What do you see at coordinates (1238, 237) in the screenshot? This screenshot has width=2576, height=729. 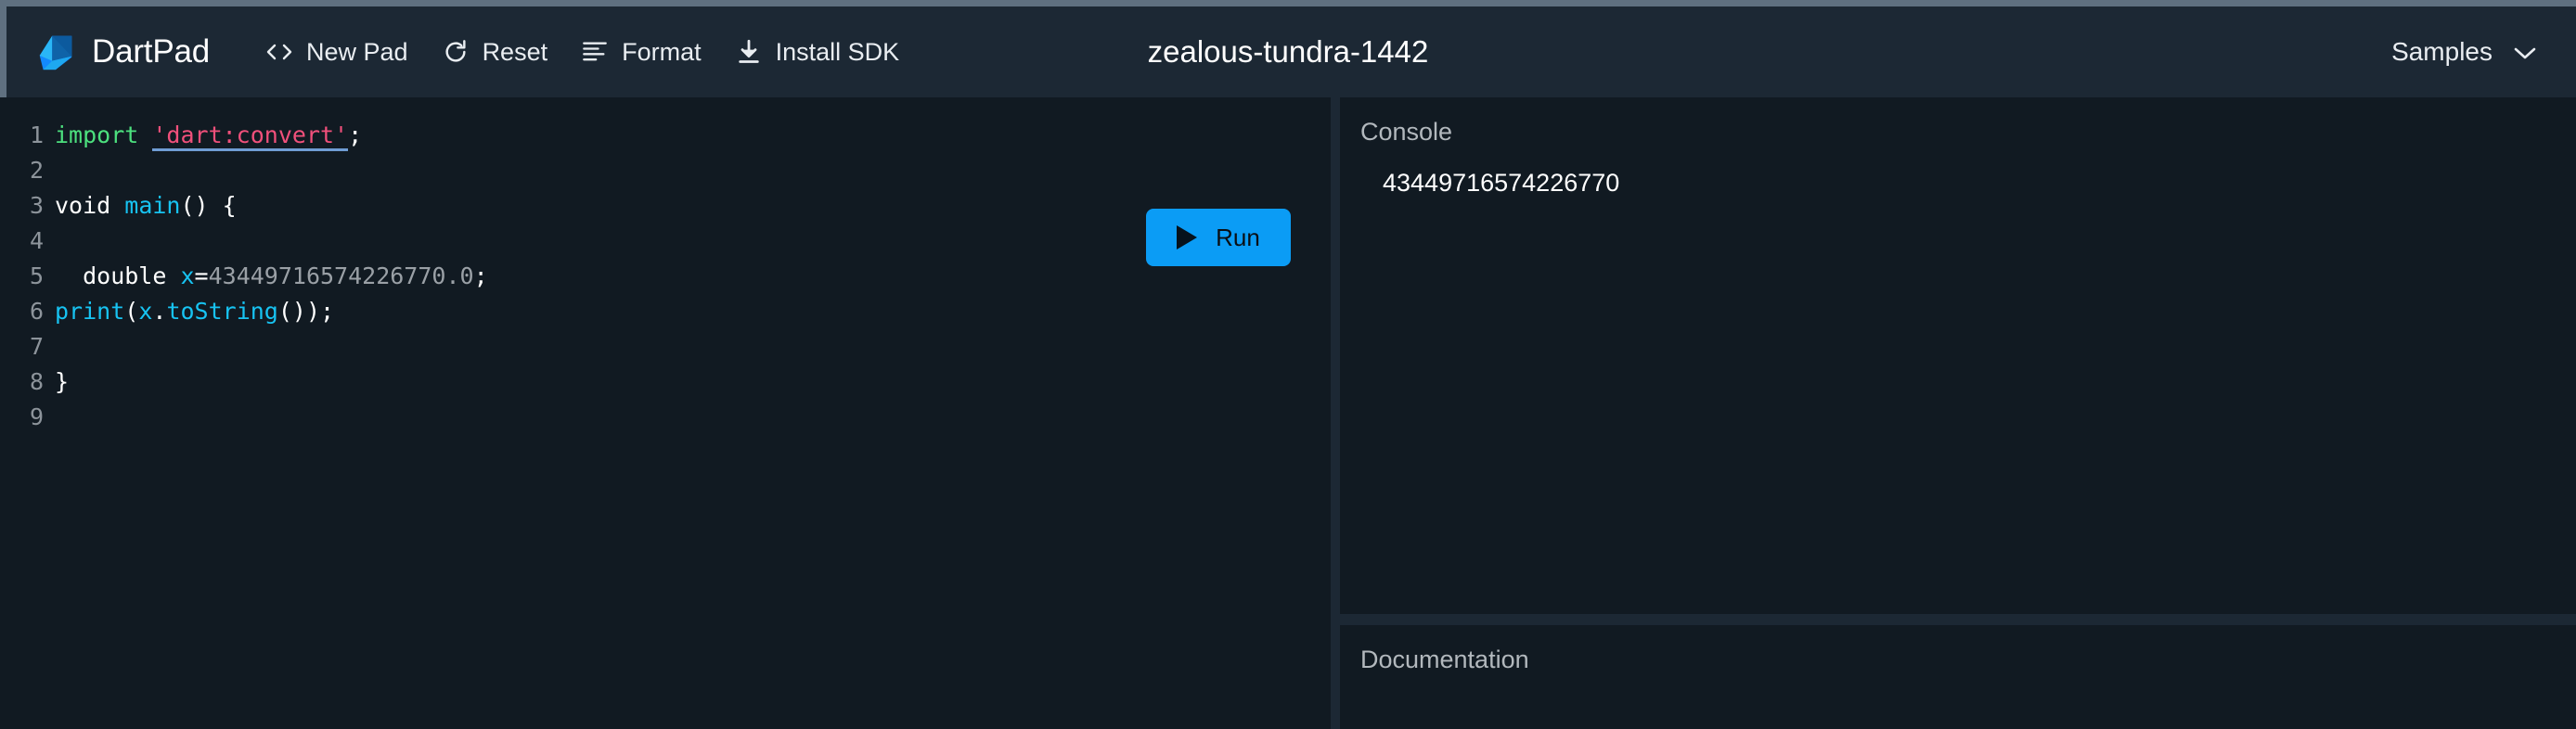 I see `run-label: Run` at bounding box center [1238, 237].